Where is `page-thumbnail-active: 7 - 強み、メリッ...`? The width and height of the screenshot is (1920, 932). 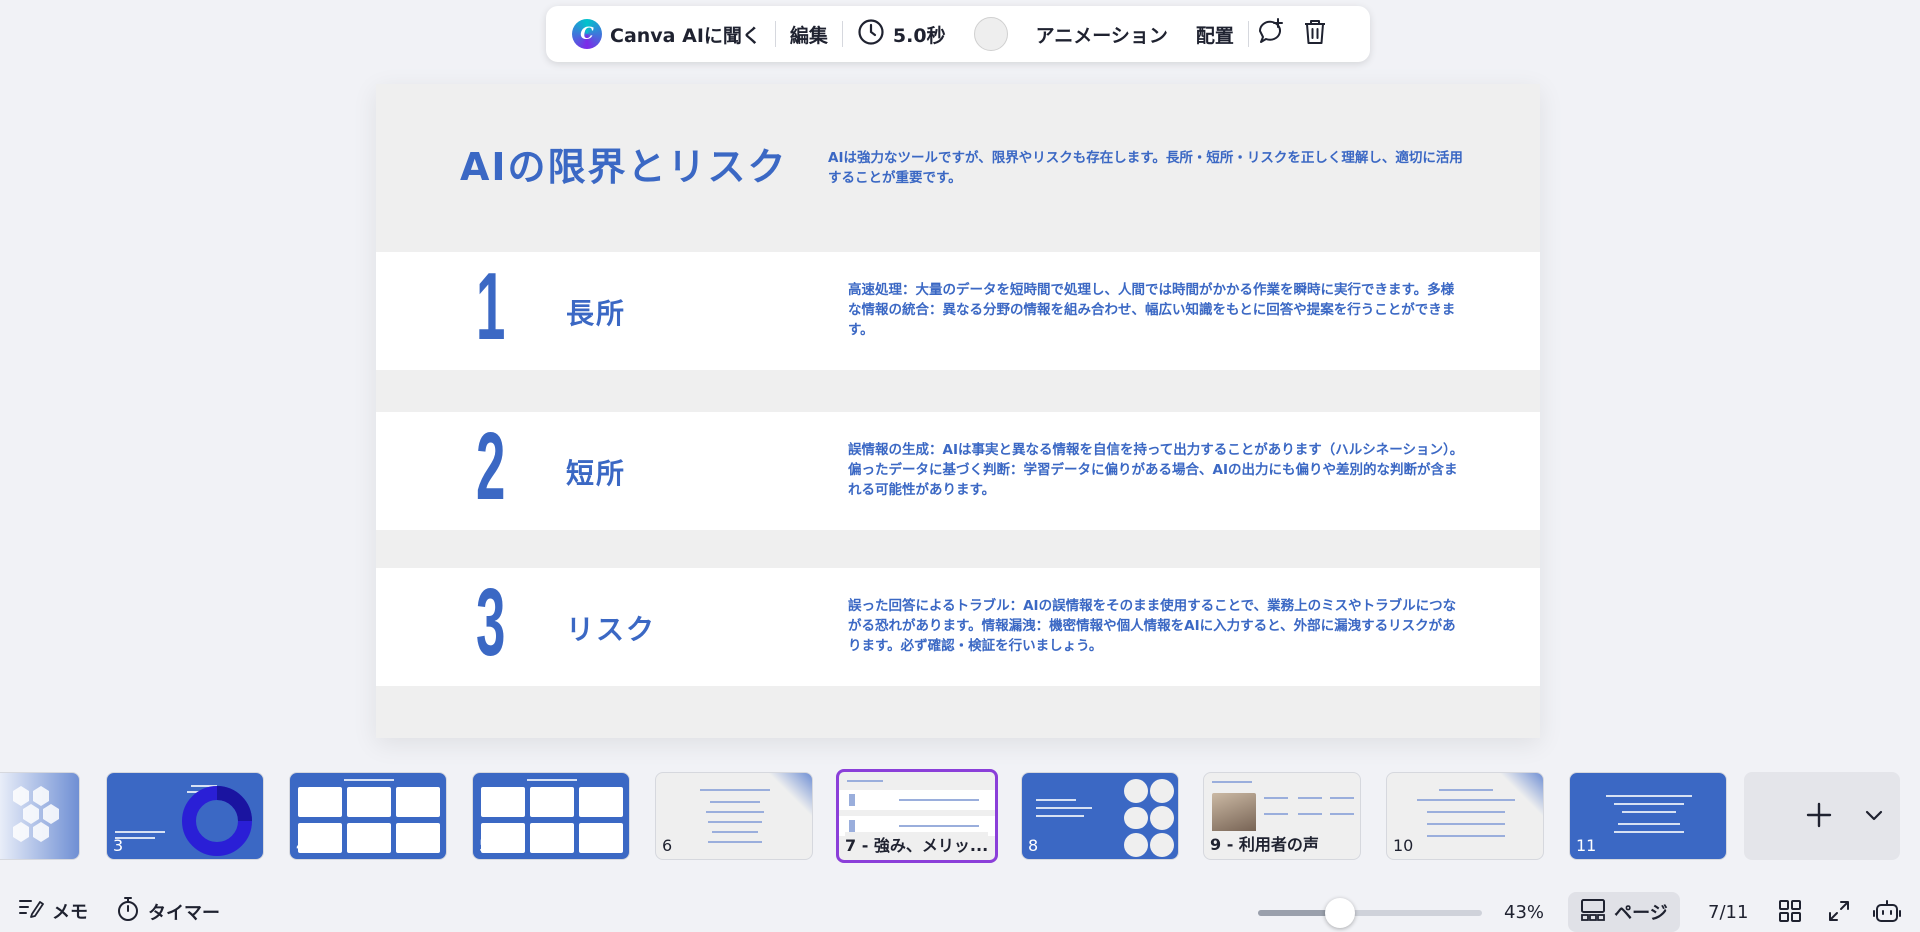
page-thumbnail-active: 7 - 強み、メリッ... is located at coordinates (917, 816).